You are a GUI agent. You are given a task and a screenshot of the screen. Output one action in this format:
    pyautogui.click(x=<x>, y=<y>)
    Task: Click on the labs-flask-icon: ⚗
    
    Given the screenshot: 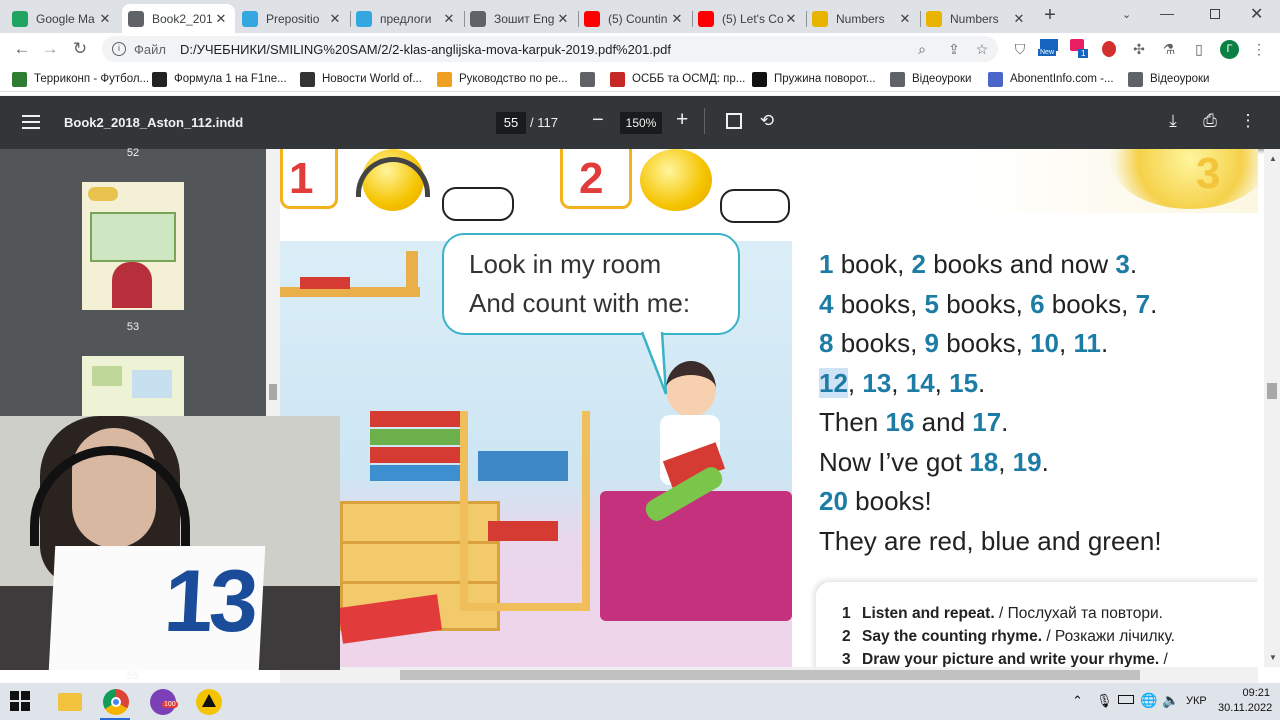 What is the action you would take?
    pyautogui.click(x=1169, y=49)
    